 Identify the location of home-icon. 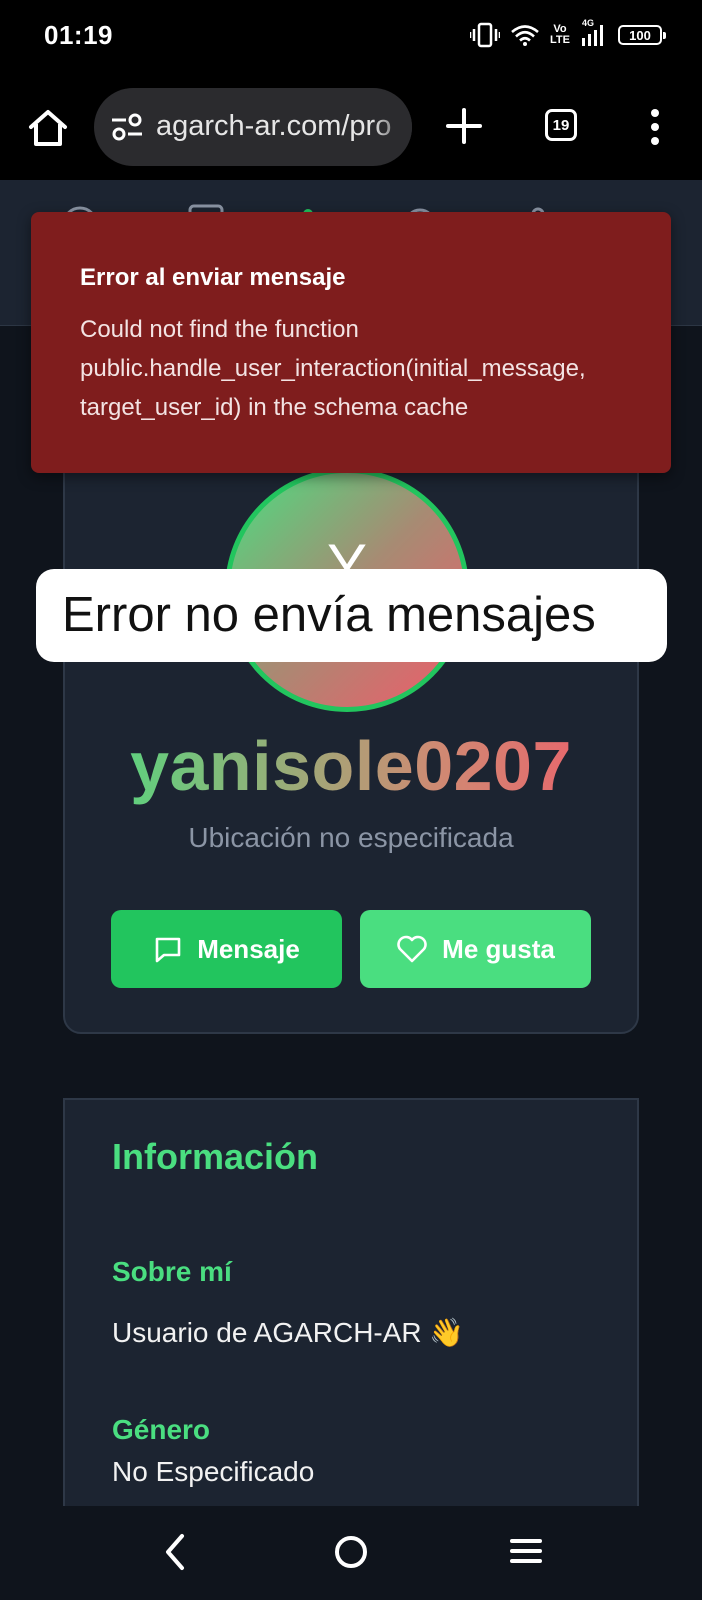
(48, 128).